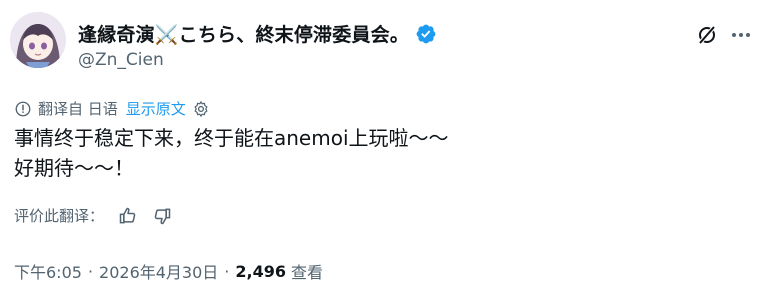 This screenshot has height=295, width=768. I want to click on translation-bar: 翻译自 日语 显示原文, so click(112, 108).